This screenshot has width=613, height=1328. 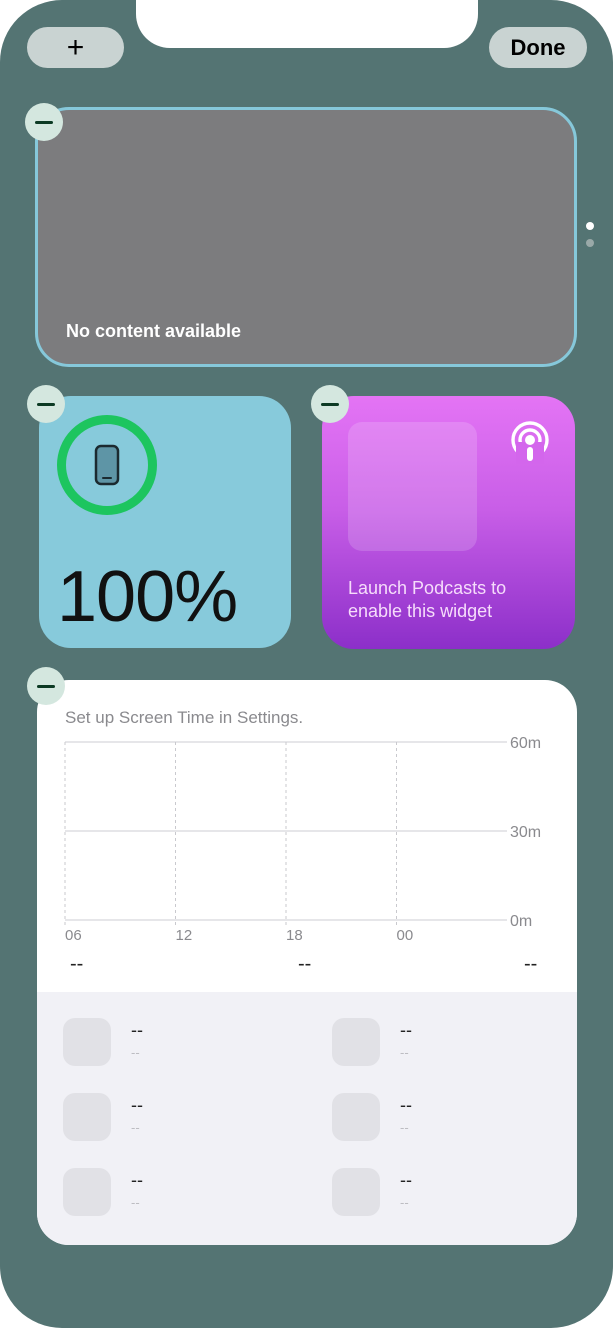 I want to click on remove-podcasts-widget-button, so click(x=330, y=404).